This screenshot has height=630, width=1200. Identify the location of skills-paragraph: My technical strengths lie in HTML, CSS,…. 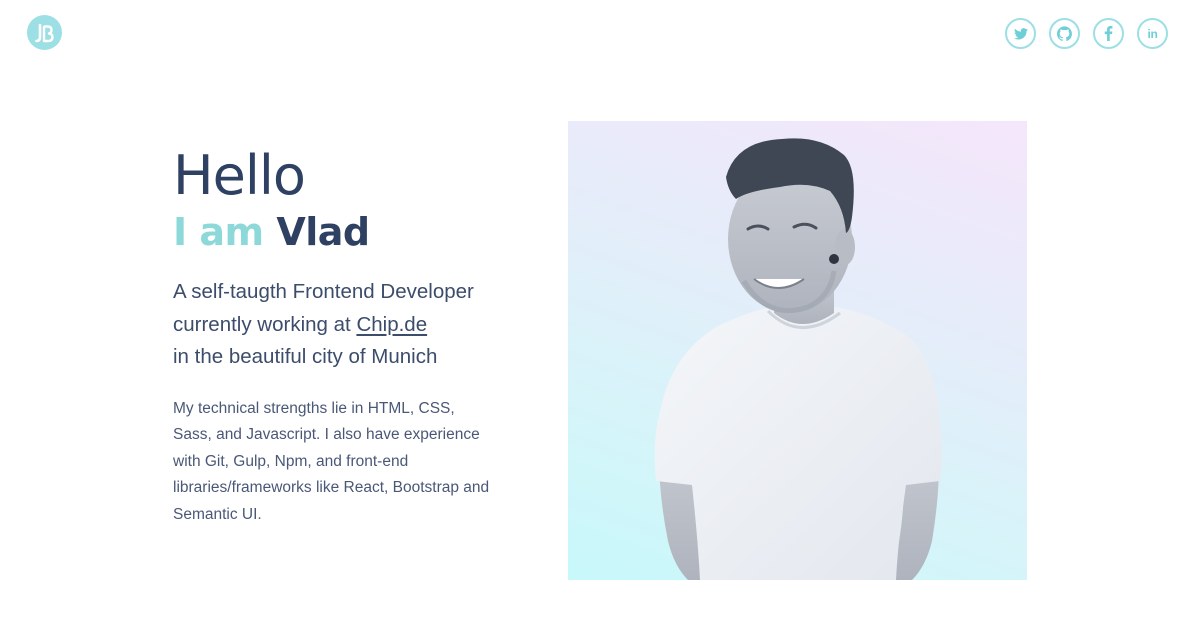
(331, 461).